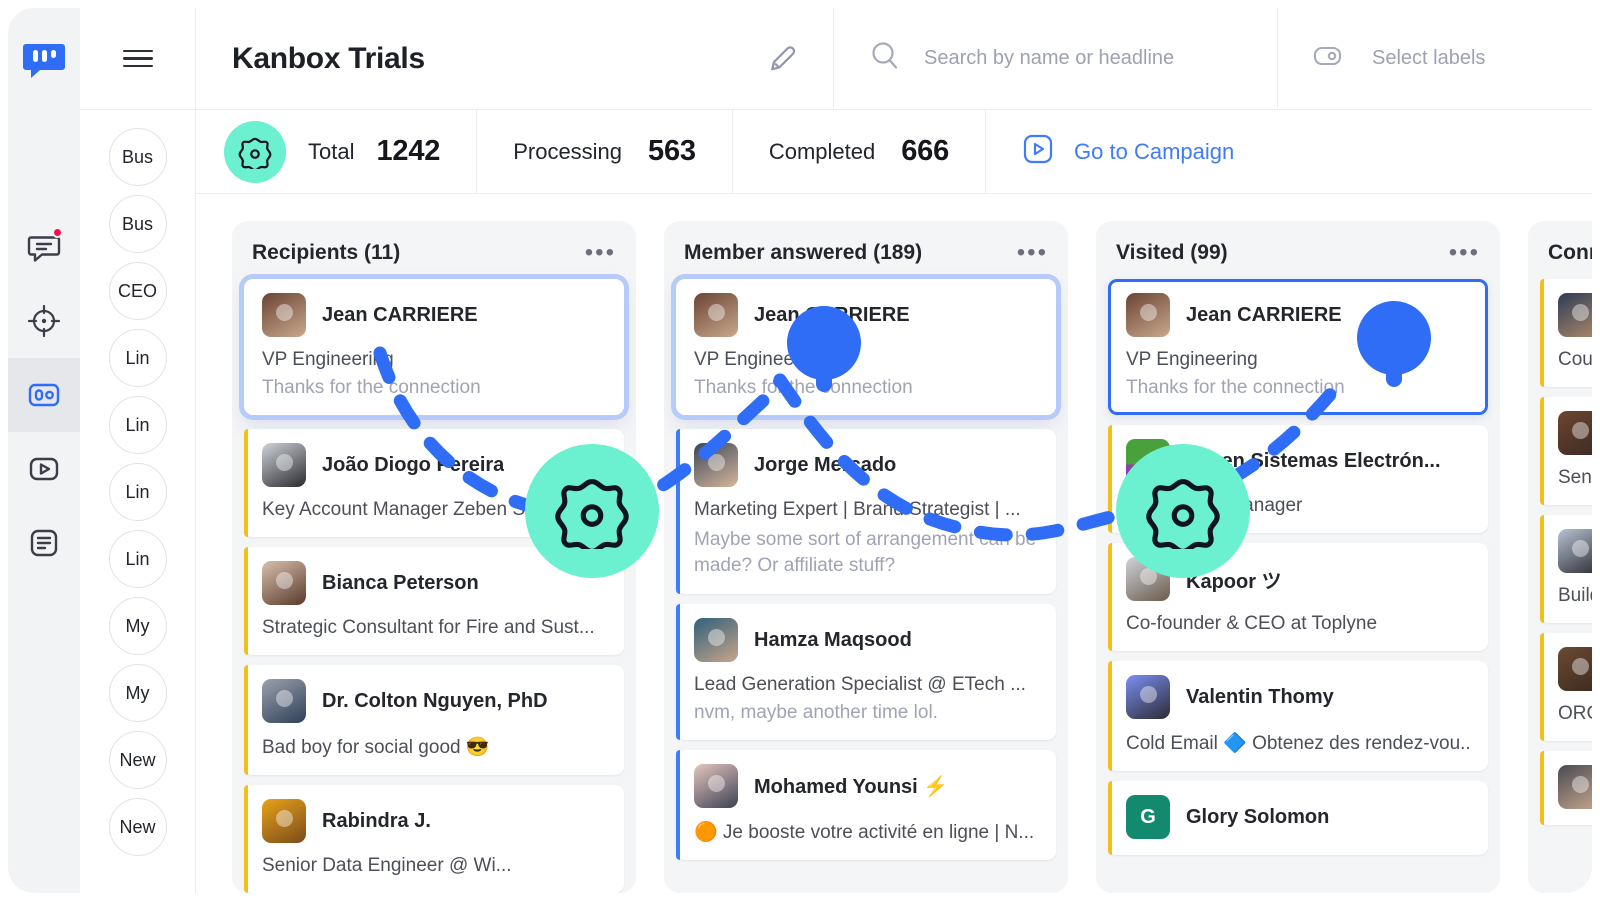 The height and width of the screenshot is (901, 1600). Describe the element at coordinates (255, 151) in the screenshot. I see `gear-flower-icon` at that location.